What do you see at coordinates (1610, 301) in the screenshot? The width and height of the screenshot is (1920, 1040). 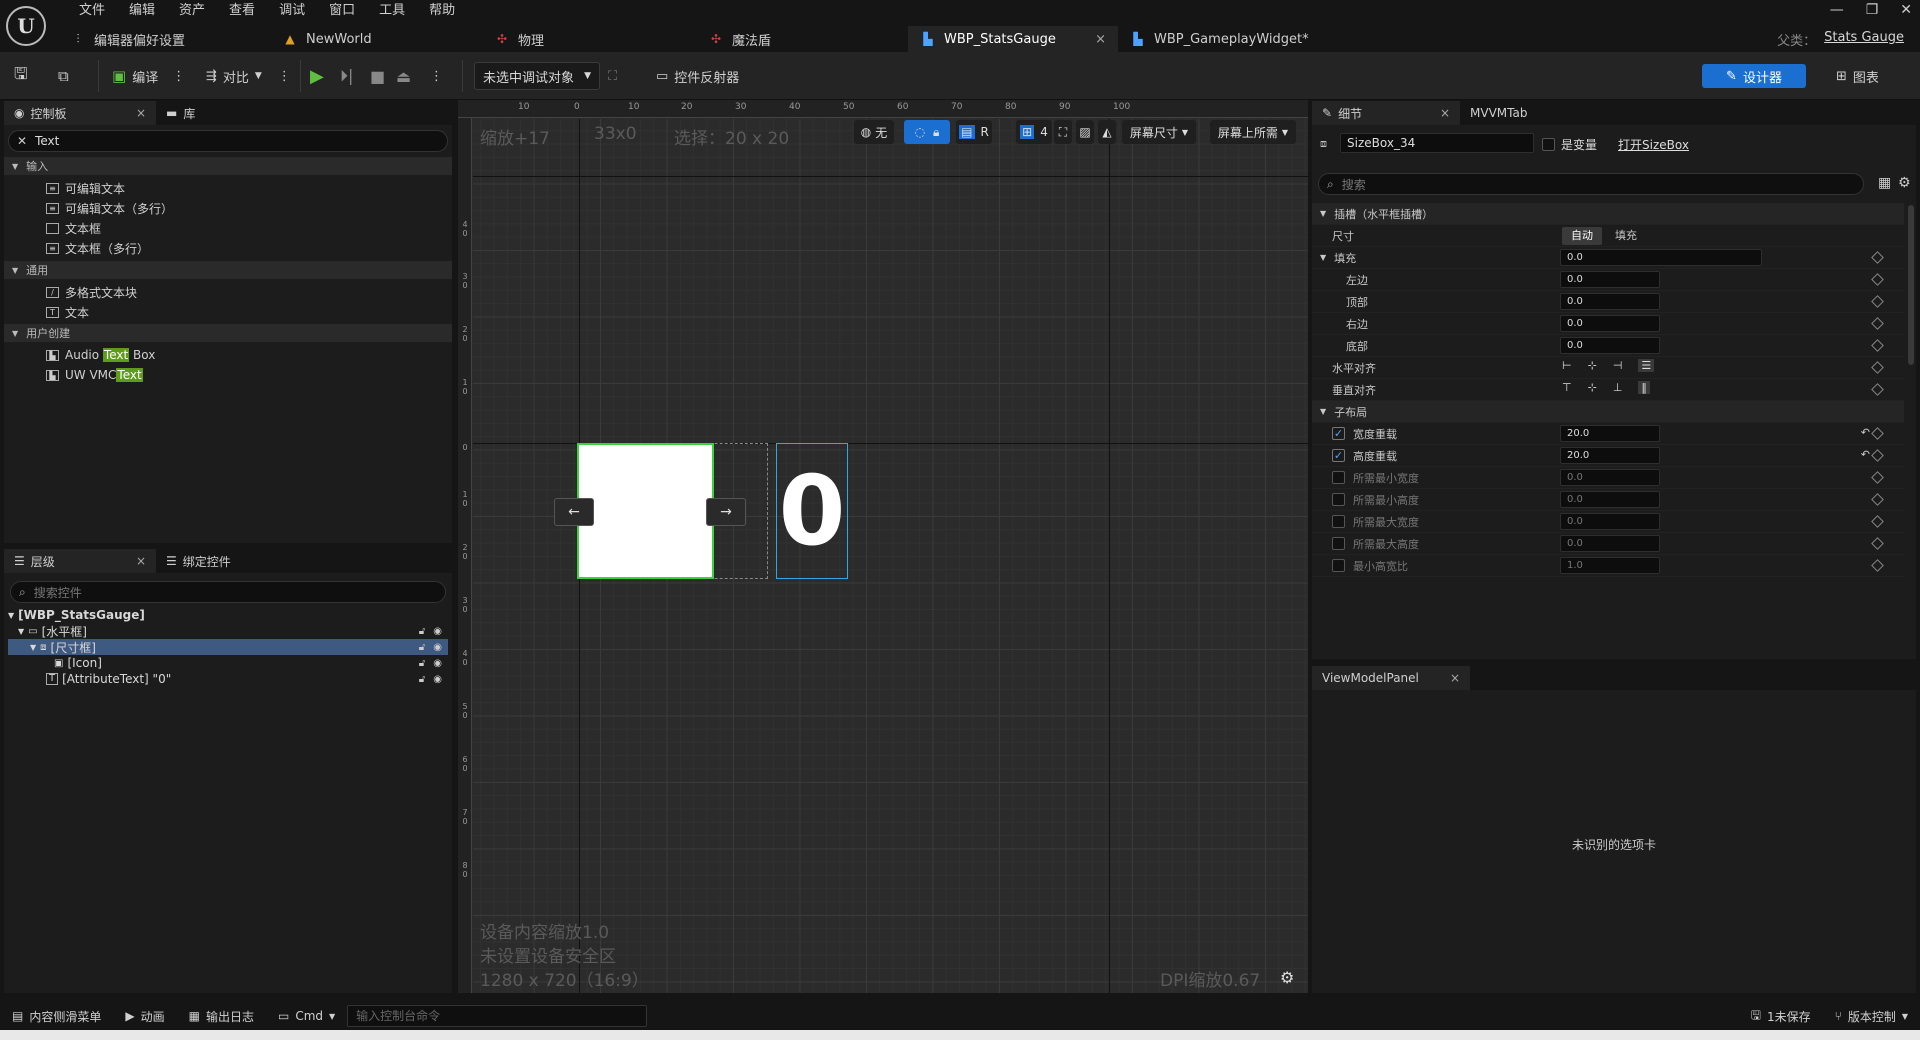 I see `padding-top-input: 0.0` at bounding box center [1610, 301].